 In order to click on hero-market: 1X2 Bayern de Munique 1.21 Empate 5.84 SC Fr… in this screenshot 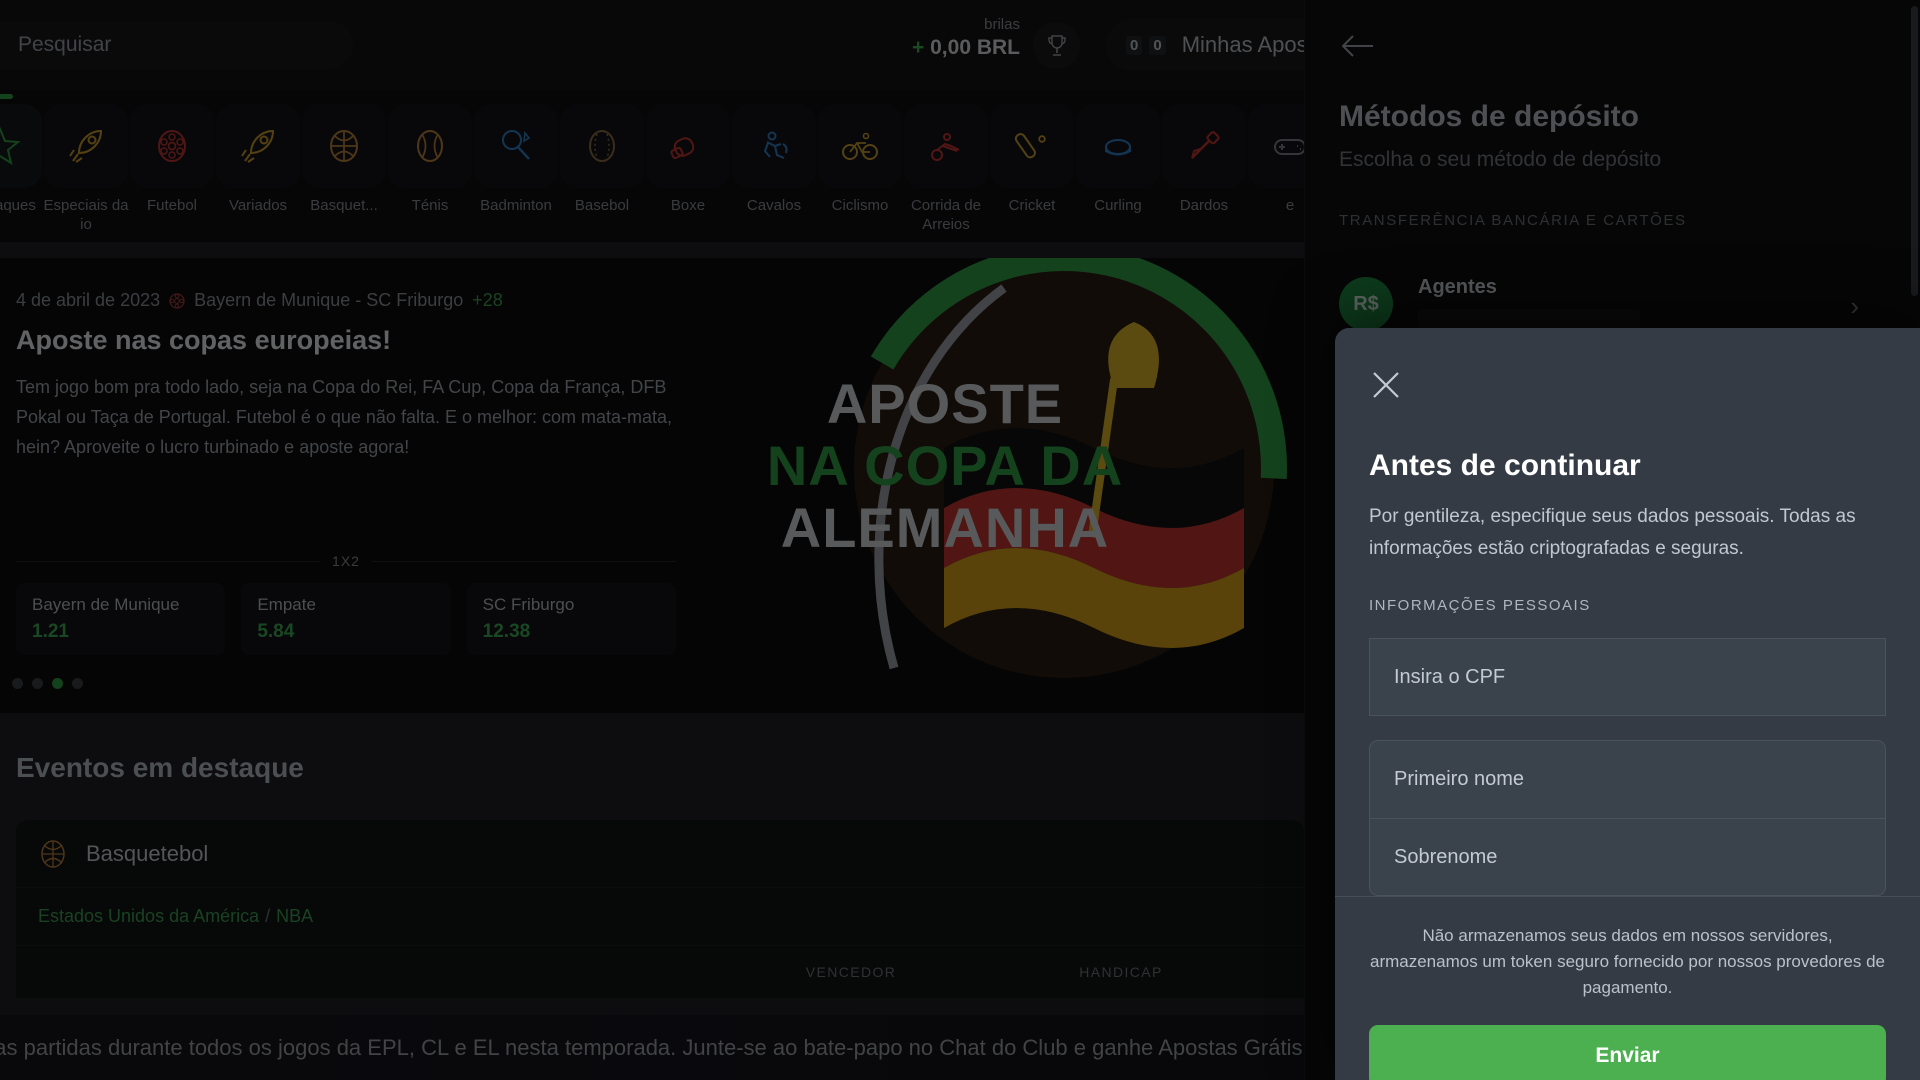, I will do `click(346, 604)`.